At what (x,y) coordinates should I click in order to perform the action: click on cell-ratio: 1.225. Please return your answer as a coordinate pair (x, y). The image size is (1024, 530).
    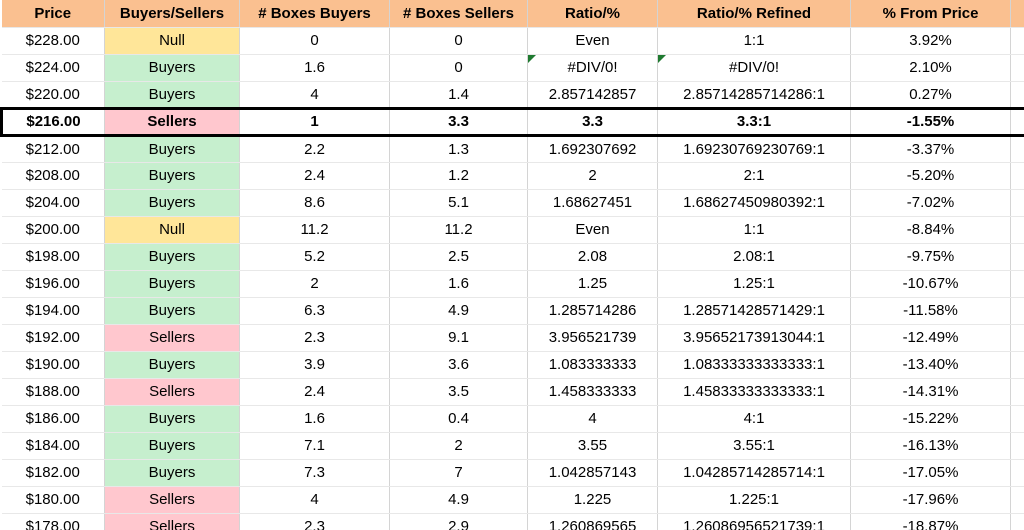
    Looking at the image, I should click on (592, 500).